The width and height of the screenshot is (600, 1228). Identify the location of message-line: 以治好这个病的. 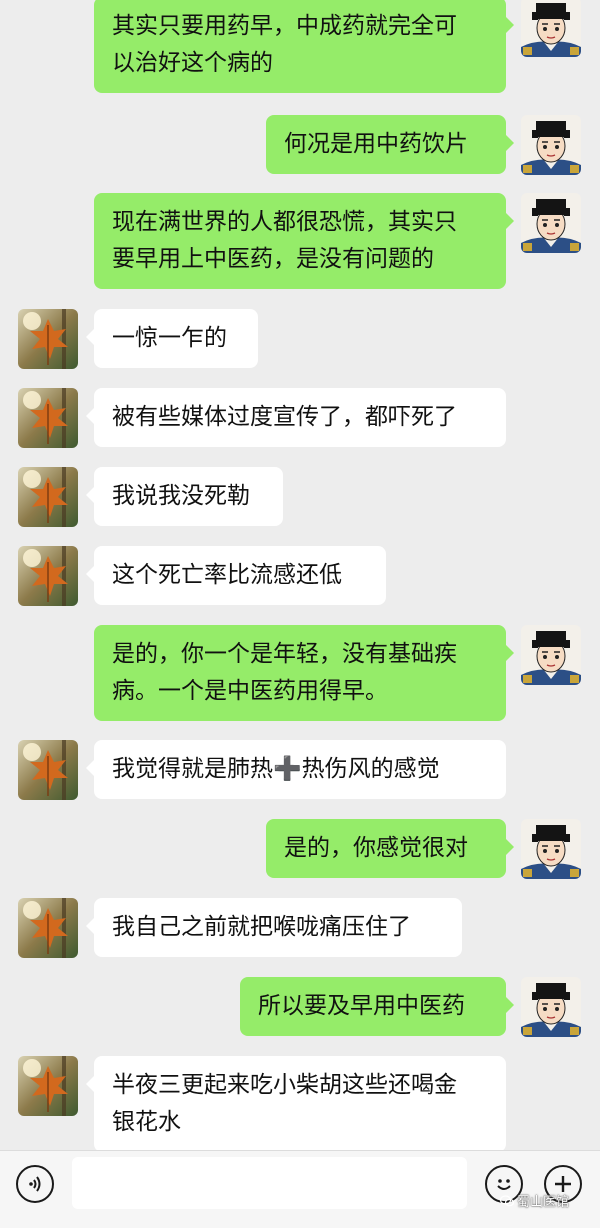
(192, 63).